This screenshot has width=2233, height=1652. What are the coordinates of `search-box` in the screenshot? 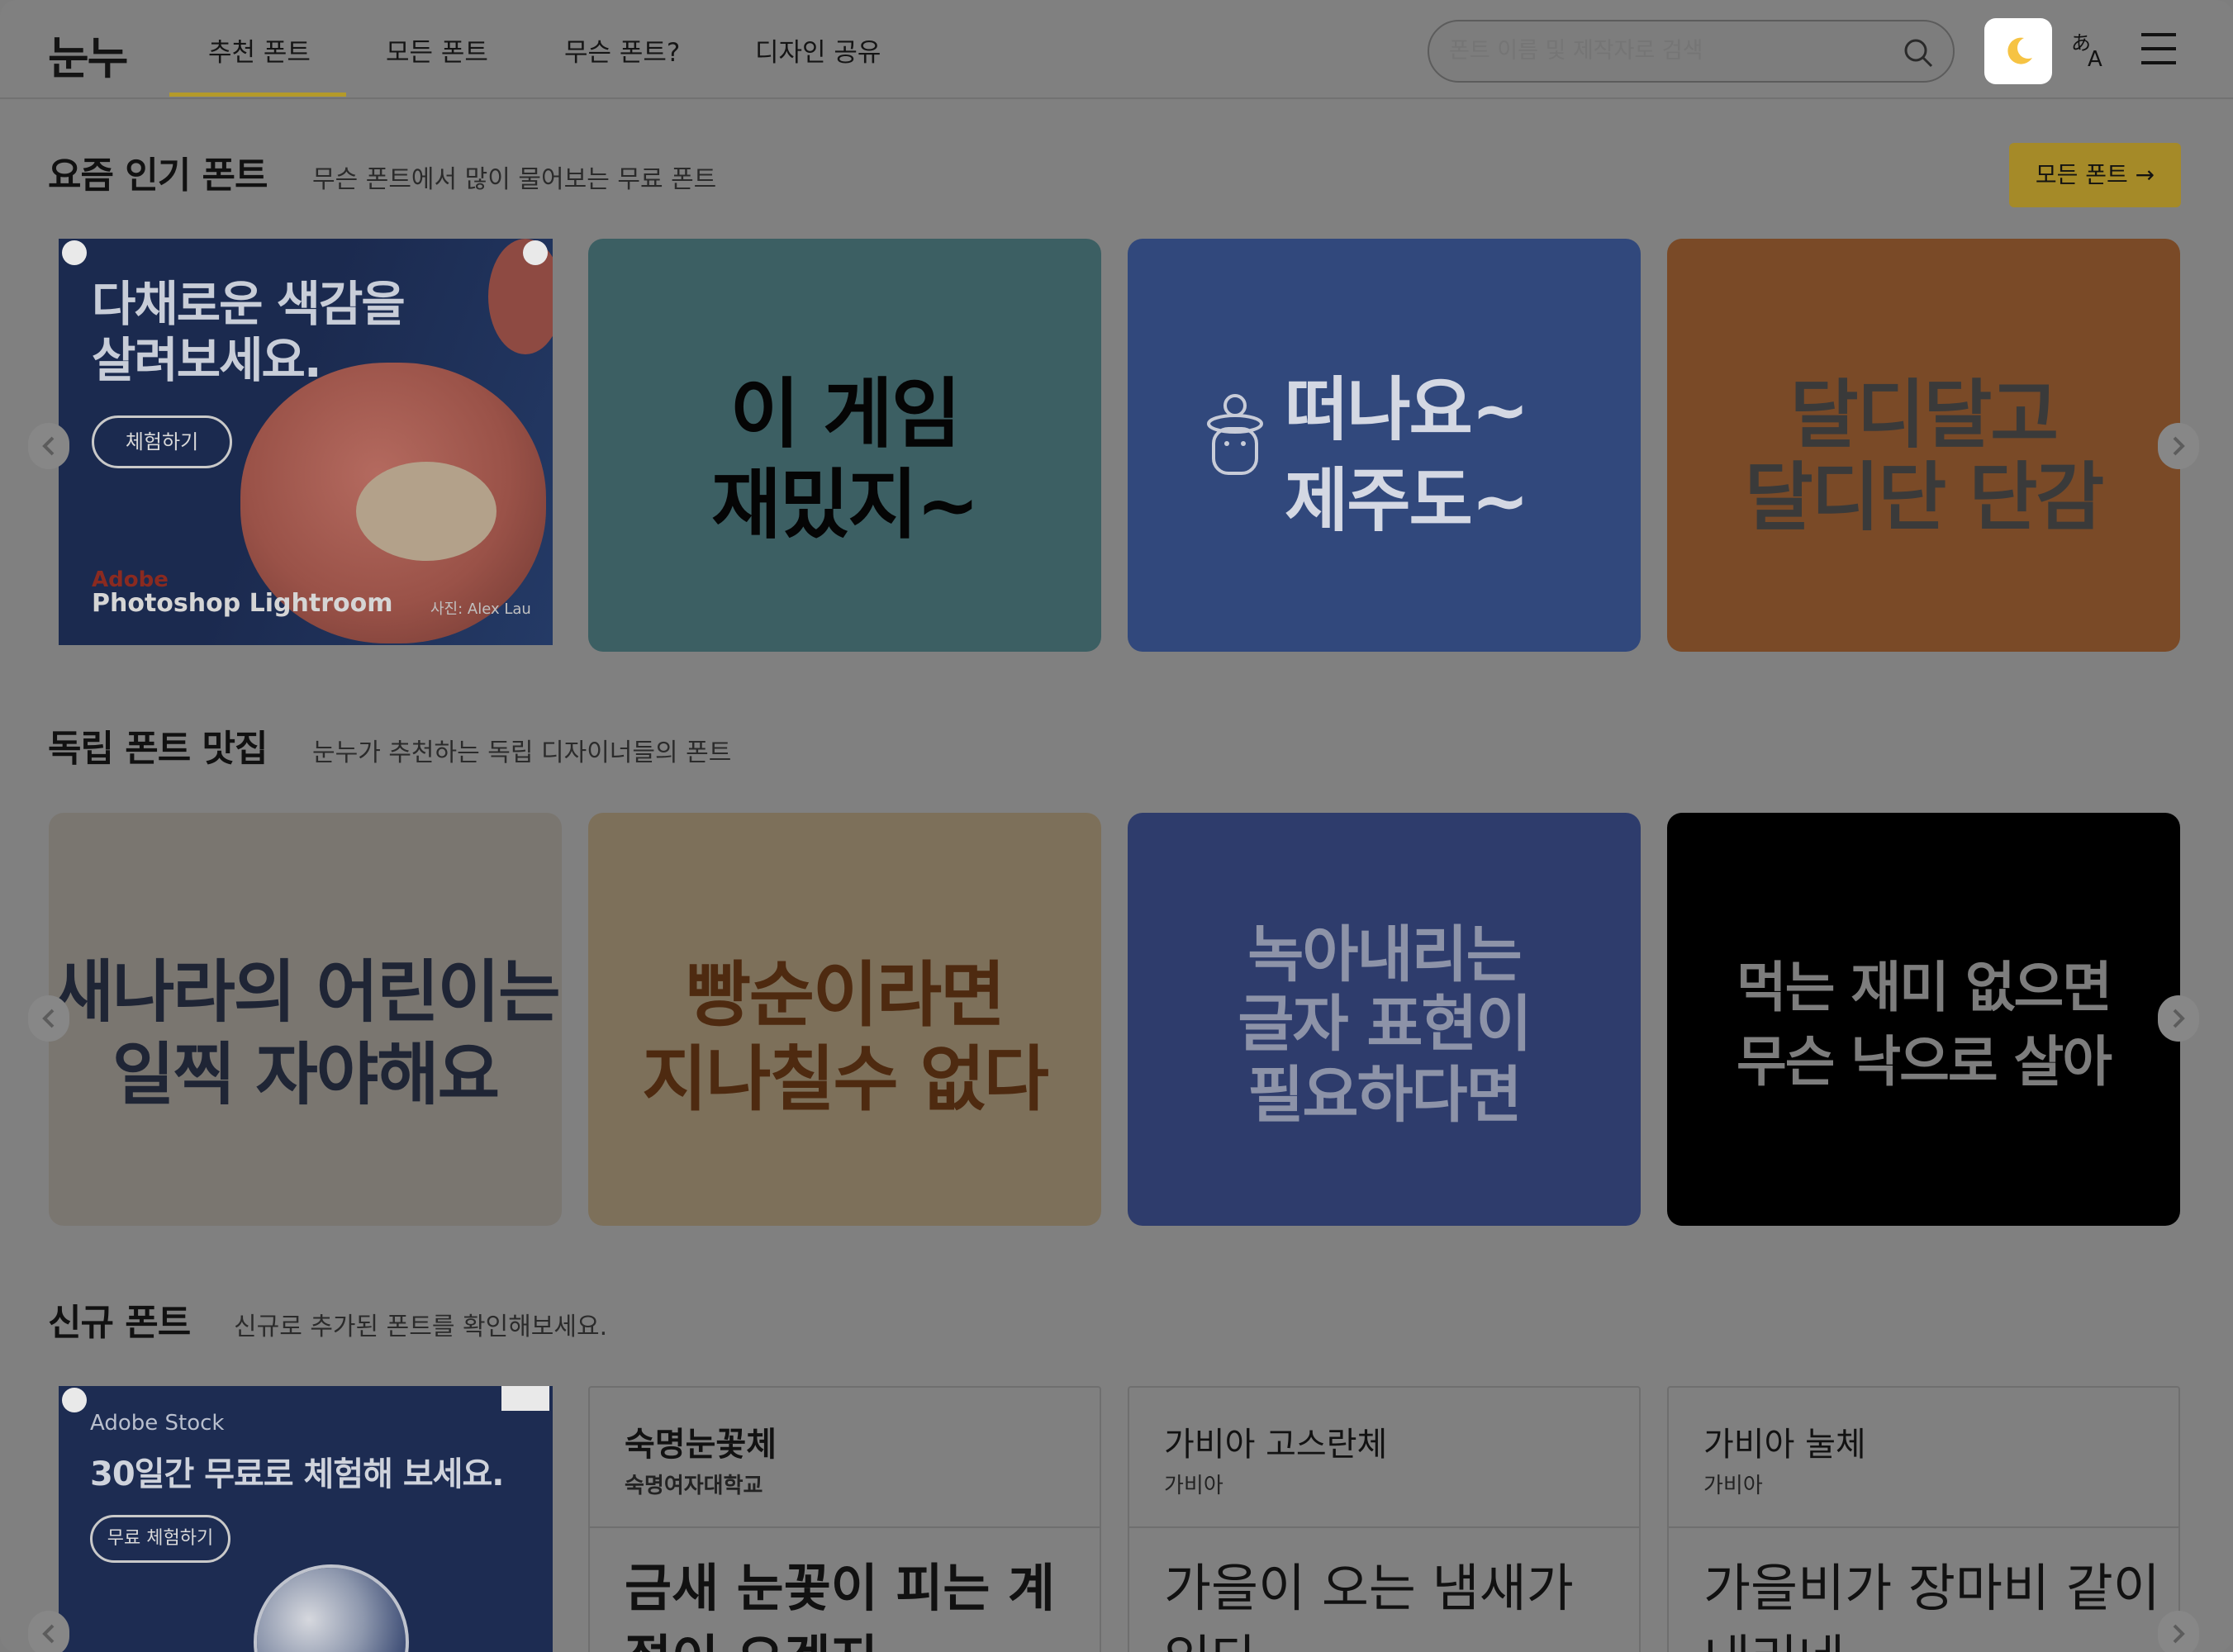 It's located at (1691, 51).